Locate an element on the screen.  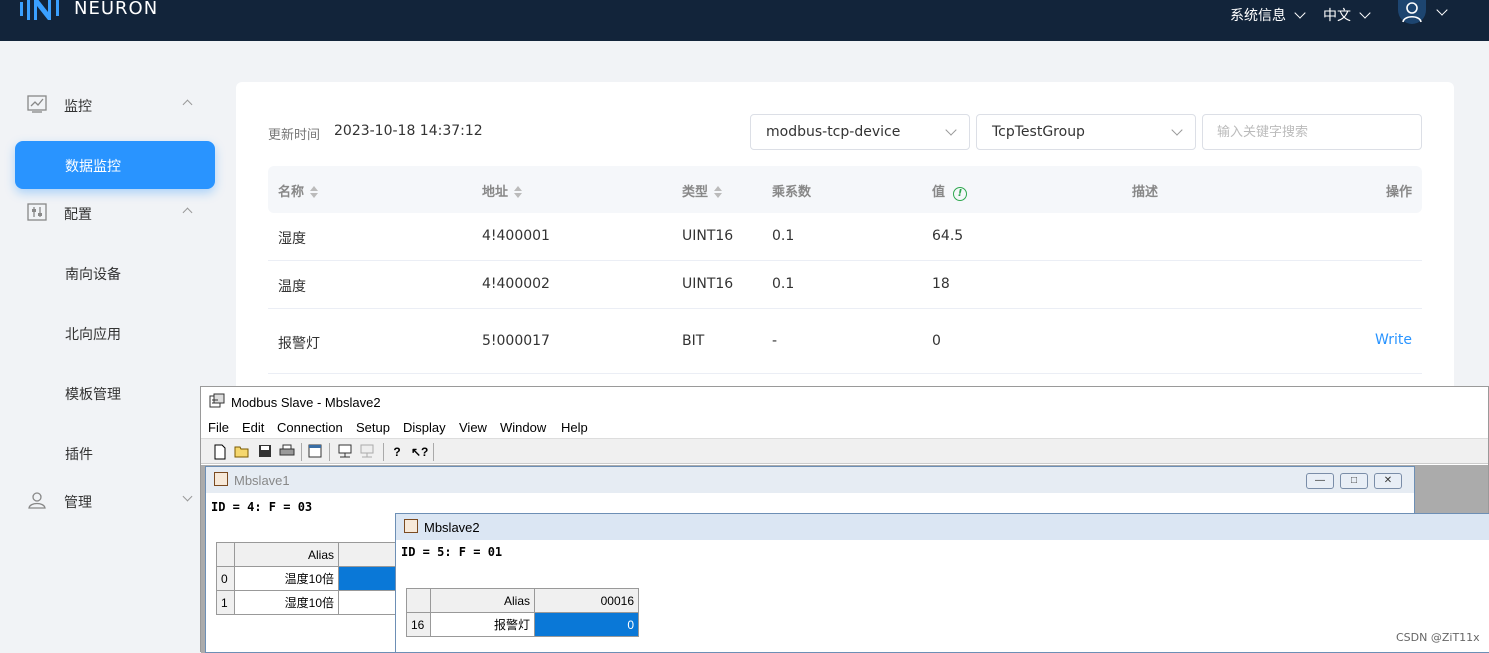
sidebar-group-monitor: 监控 is located at coordinates (115, 105).